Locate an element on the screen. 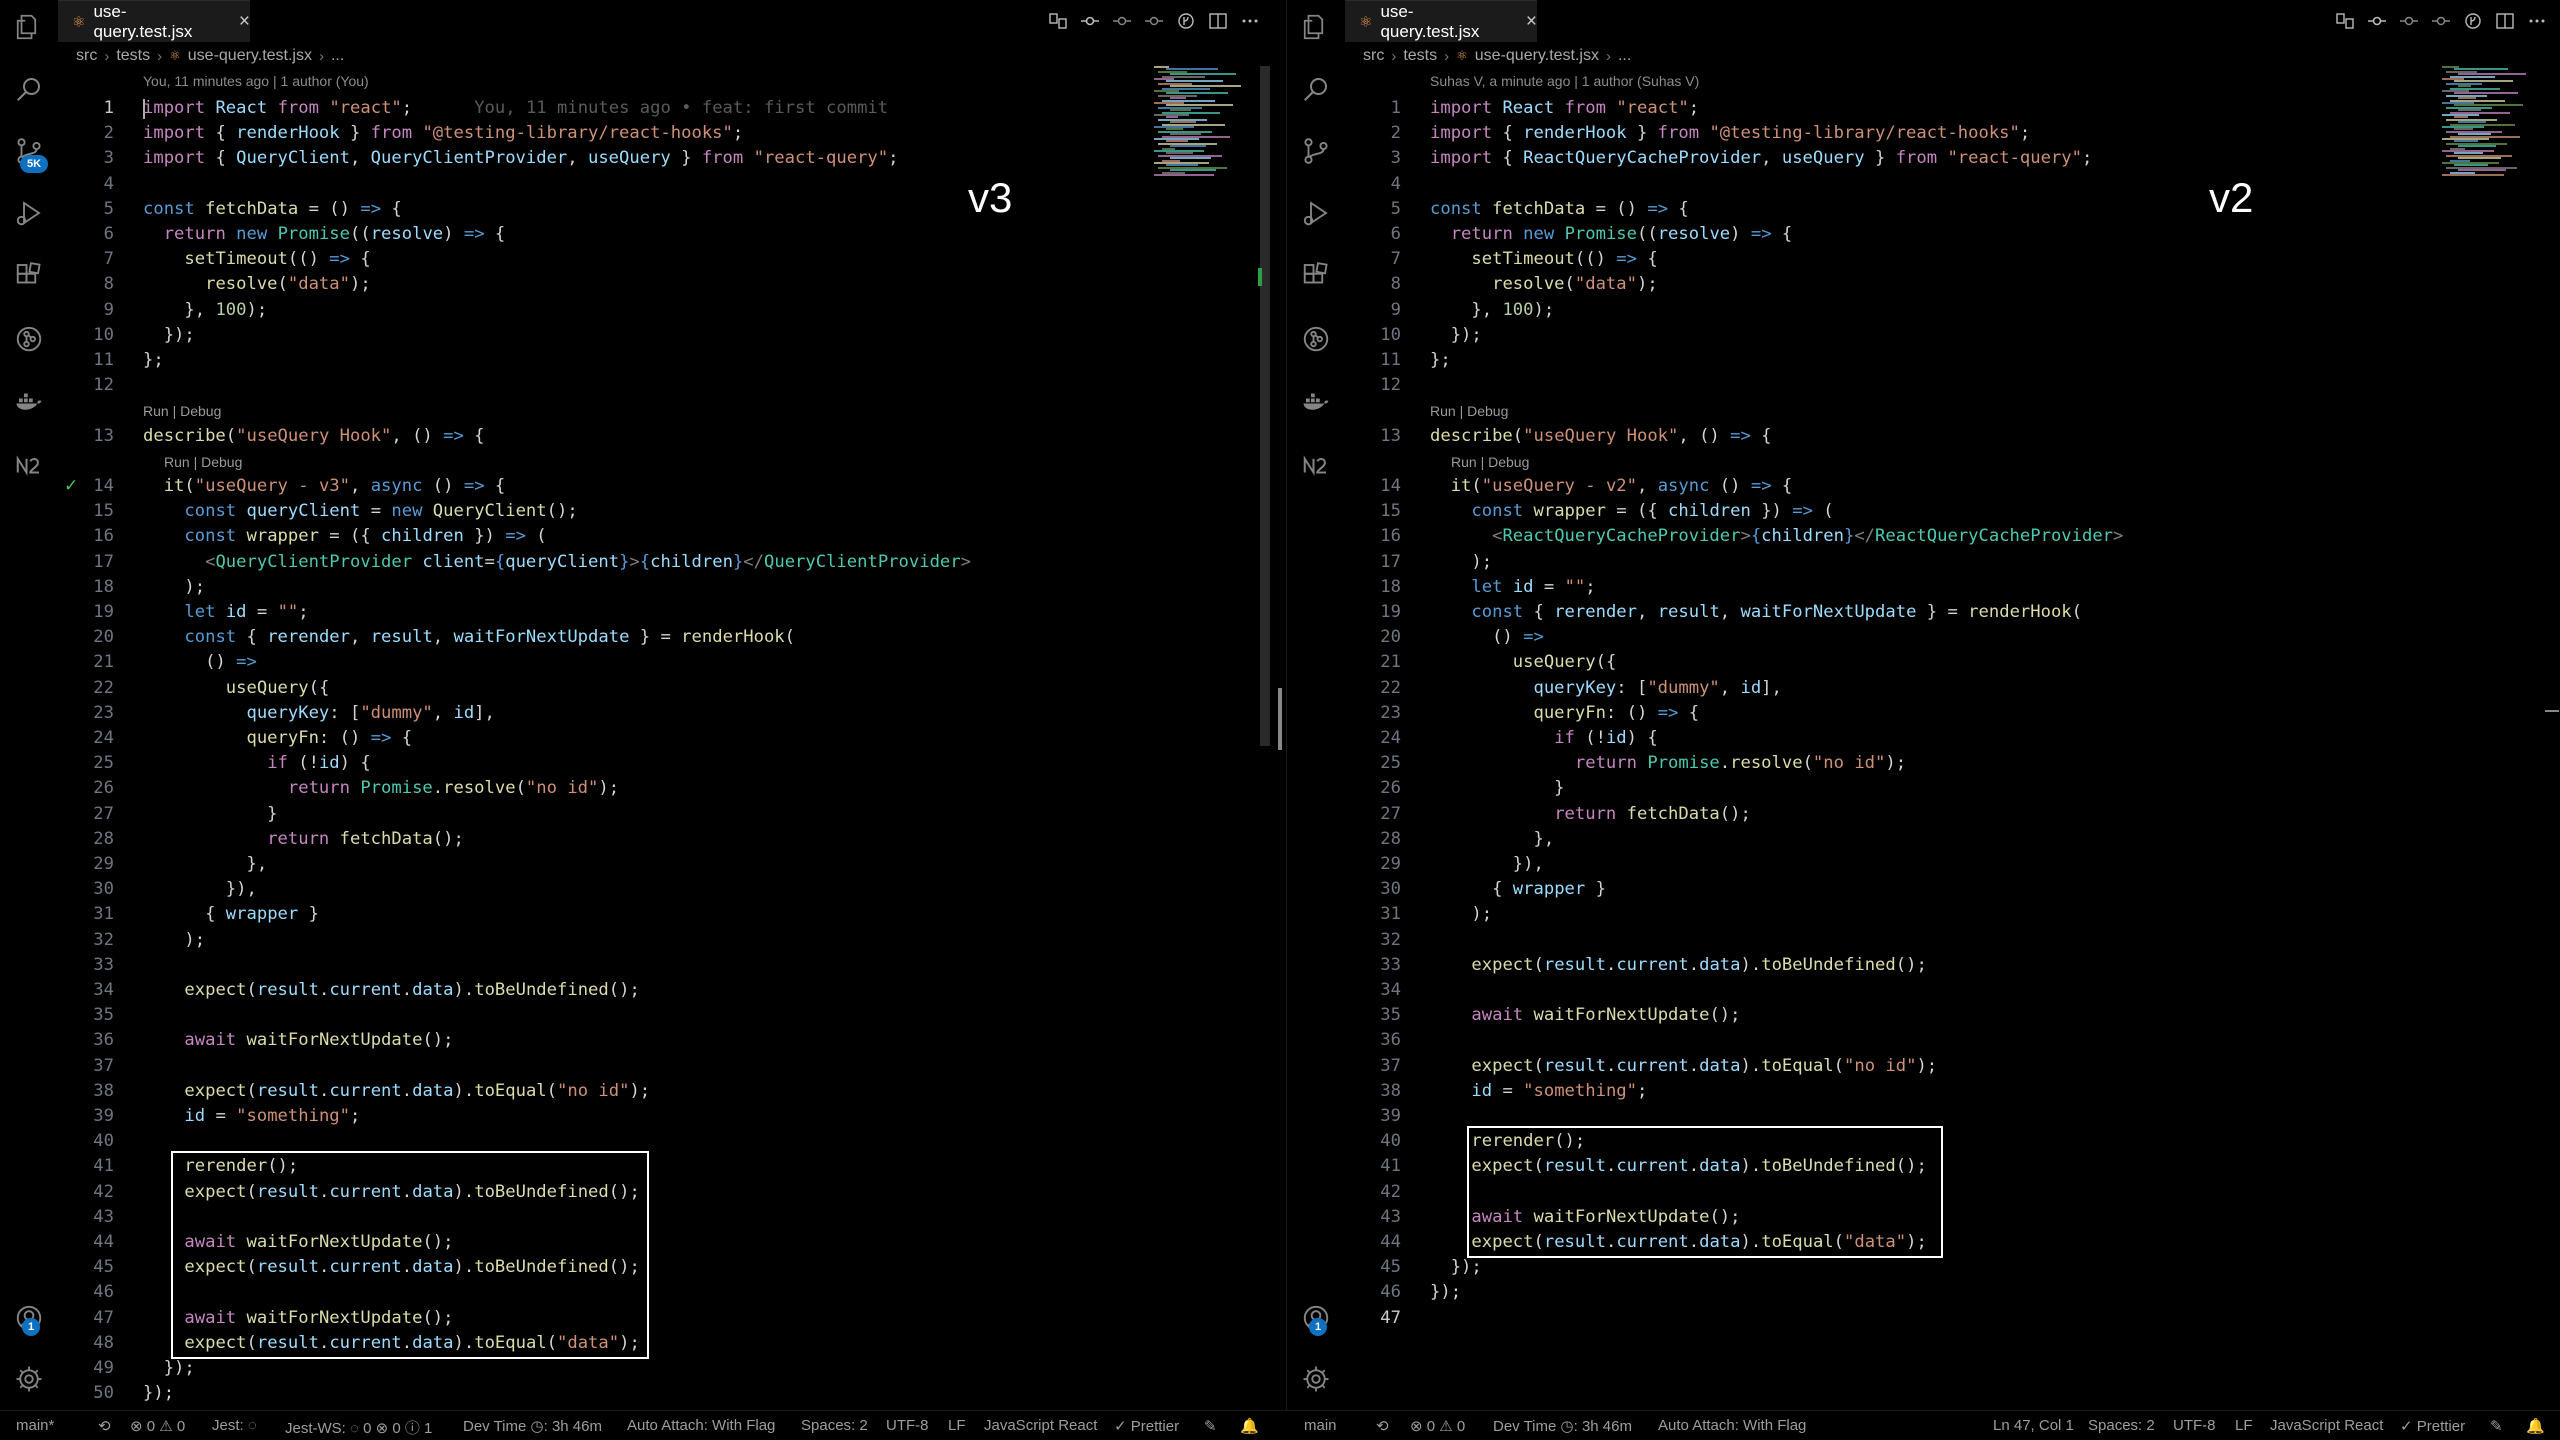 This screenshot has height=1440, width=2560. line-number: 29 is located at coordinates (1390, 864).